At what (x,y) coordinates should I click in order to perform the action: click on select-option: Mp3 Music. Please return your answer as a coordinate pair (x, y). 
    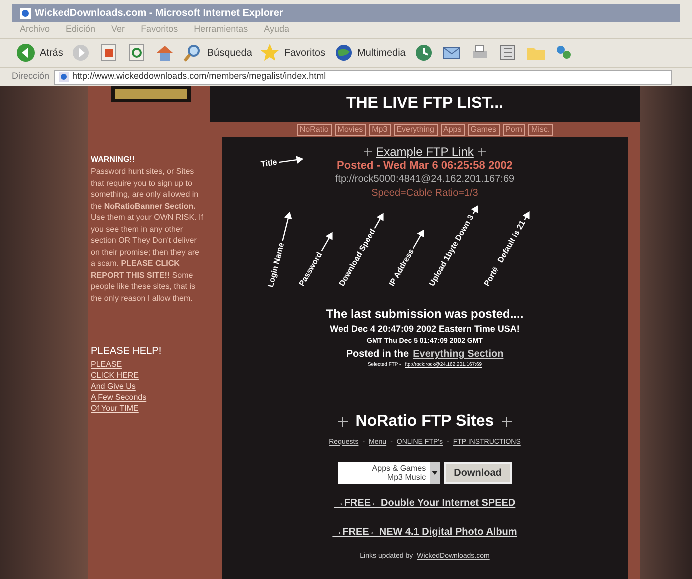
    Looking at the image, I should click on (406, 477).